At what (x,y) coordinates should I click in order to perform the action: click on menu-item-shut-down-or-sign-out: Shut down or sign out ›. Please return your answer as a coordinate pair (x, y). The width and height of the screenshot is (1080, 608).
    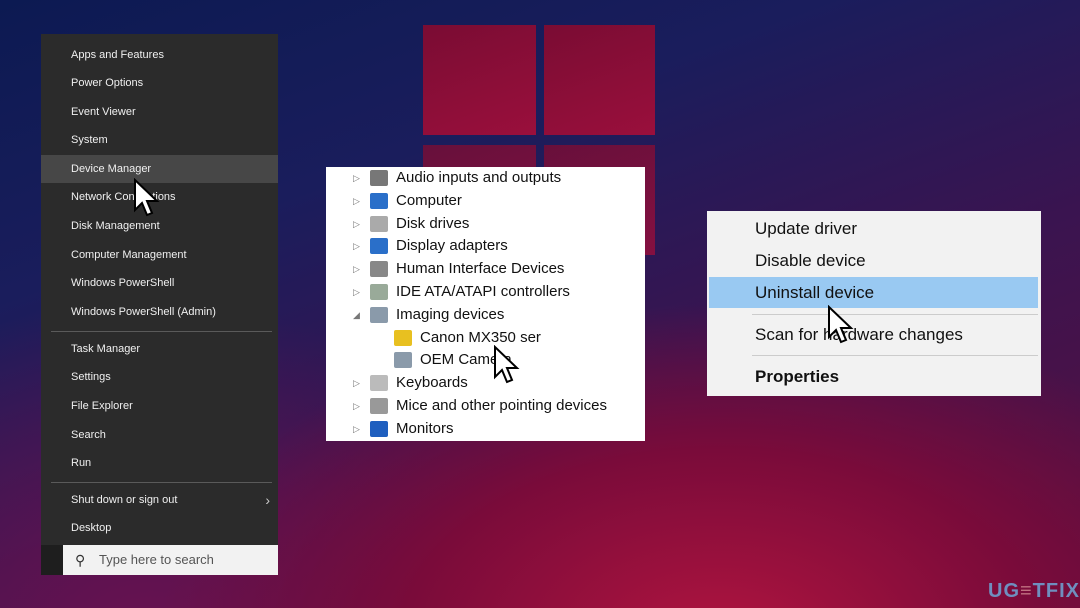
    Looking at the image, I should click on (159, 500).